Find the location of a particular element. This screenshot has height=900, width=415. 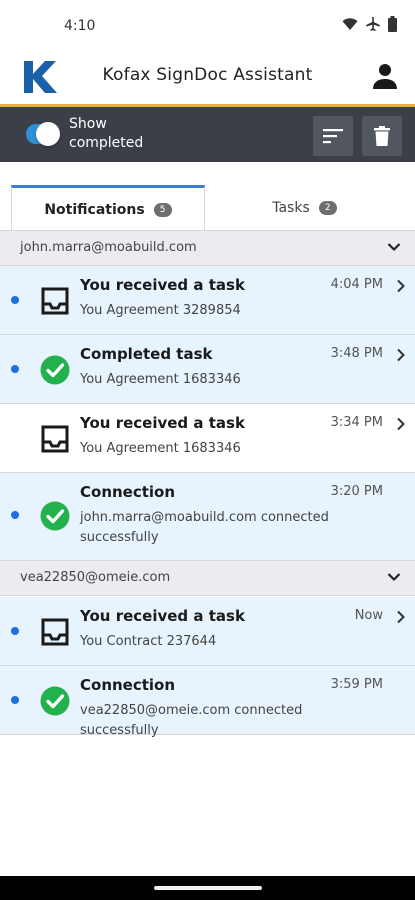

home-gesture-handle is located at coordinates (208, 888).